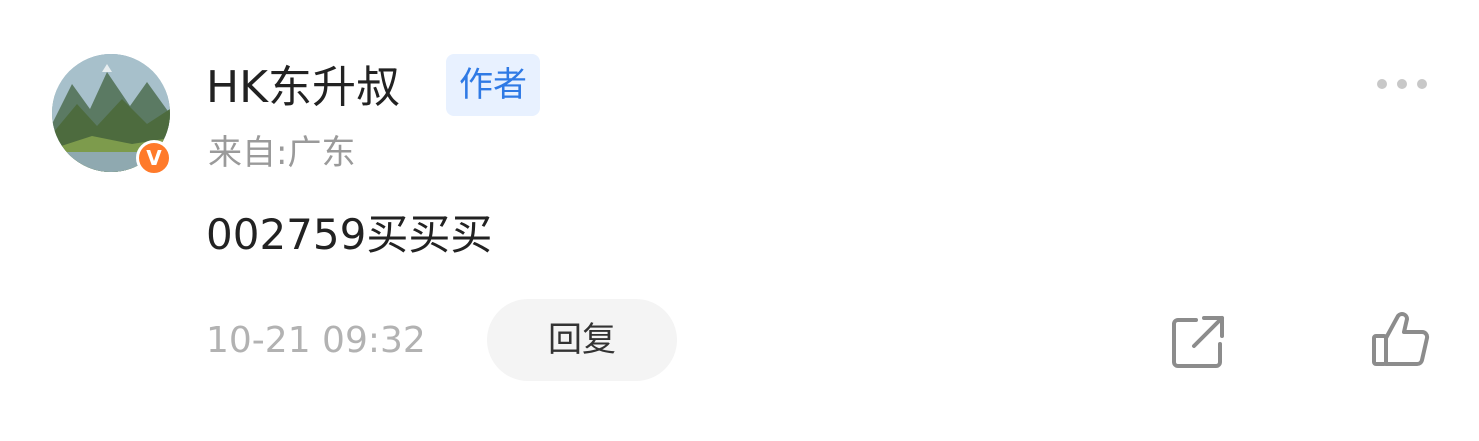  I want to click on comment-text: 002759买买买, so click(349, 234).